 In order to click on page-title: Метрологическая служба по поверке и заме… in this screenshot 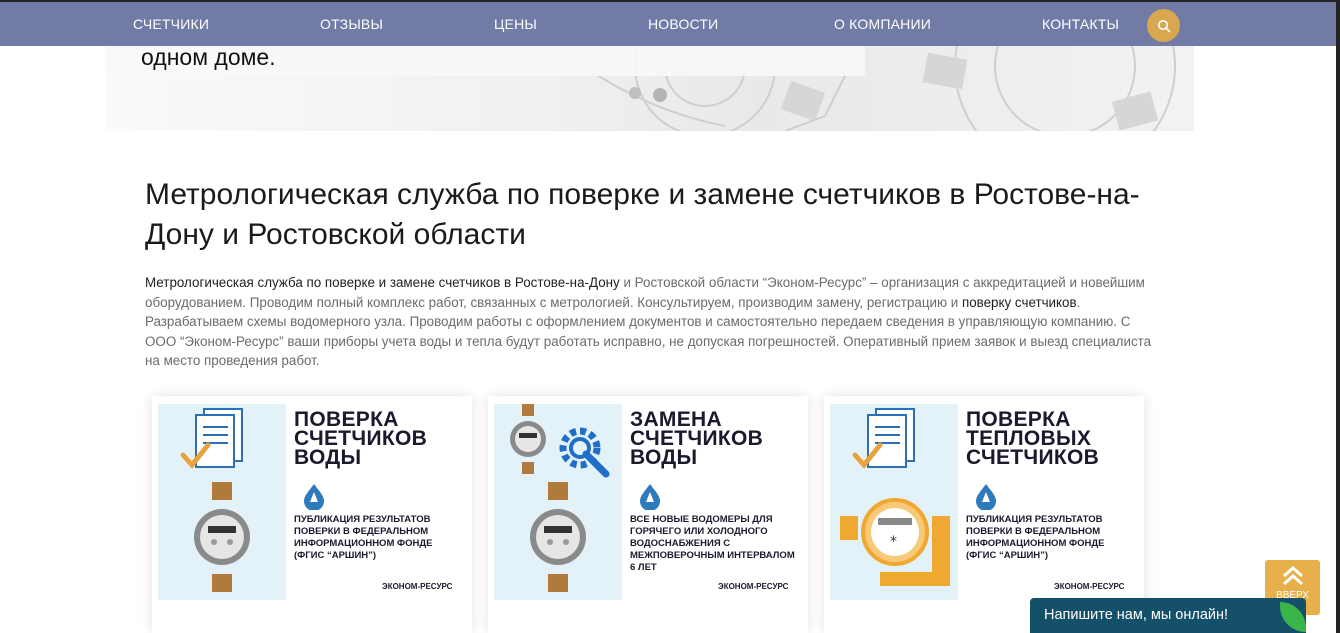, I will do `click(642, 214)`.